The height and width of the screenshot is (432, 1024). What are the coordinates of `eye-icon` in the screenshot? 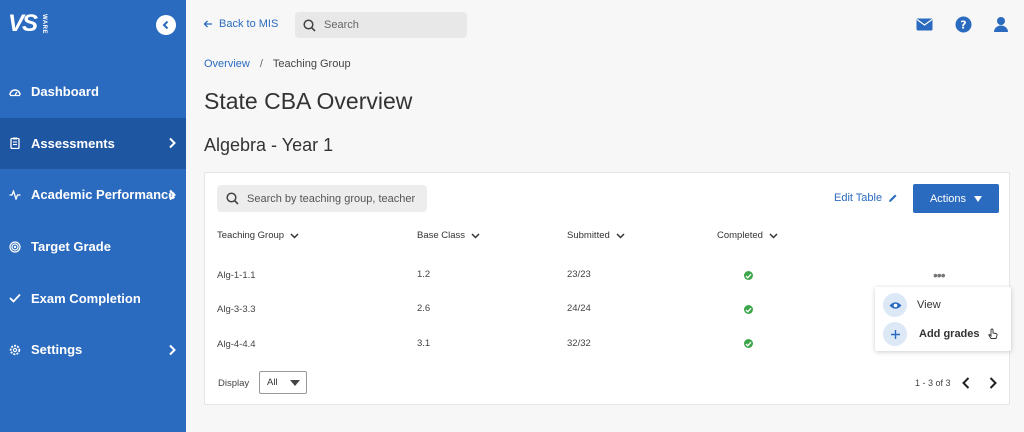 It's located at (895, 305).